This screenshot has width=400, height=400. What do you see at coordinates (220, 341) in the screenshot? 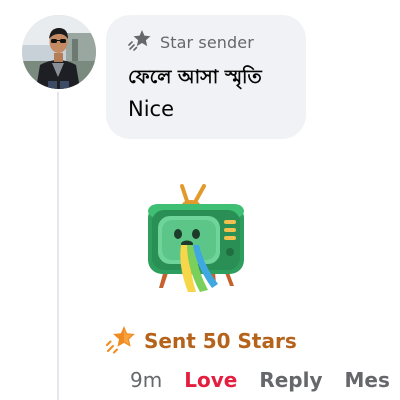
I see `stars-sent-label: Sent 50 Stars` at bounding box center [220, 341].